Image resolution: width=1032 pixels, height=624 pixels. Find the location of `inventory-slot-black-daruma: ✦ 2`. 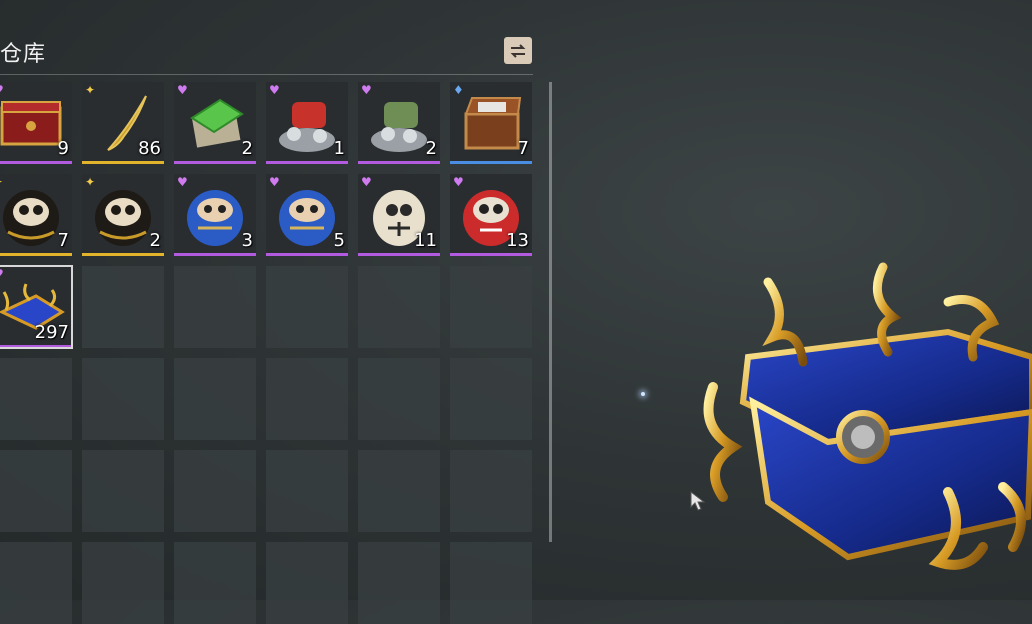

inventory-slot-black-daruma: ✦ 2 is located at coordinates (123, 215).